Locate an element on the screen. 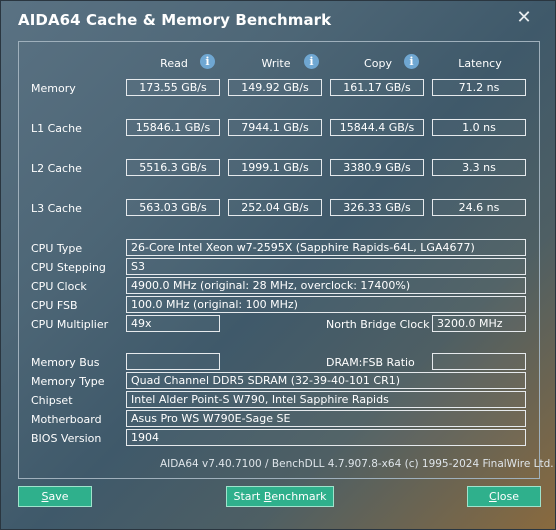  bios-version-value: 1904 is located at coordinates (326, 437).